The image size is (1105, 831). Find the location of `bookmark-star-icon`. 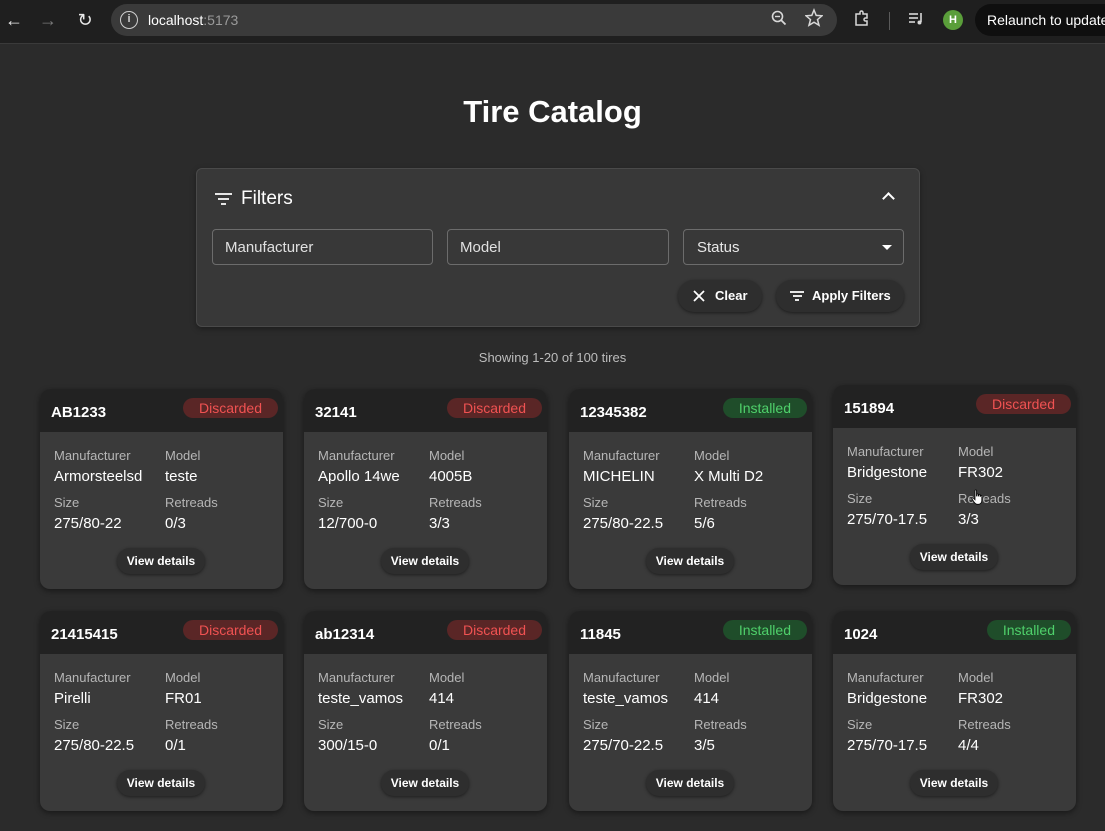

bookmark-star-icon is located at coordinates (814, 20).